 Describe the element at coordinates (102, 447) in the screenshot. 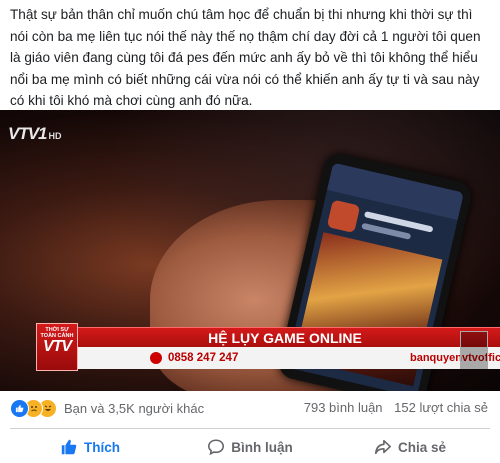

I see `like-label: Thích` at that location.